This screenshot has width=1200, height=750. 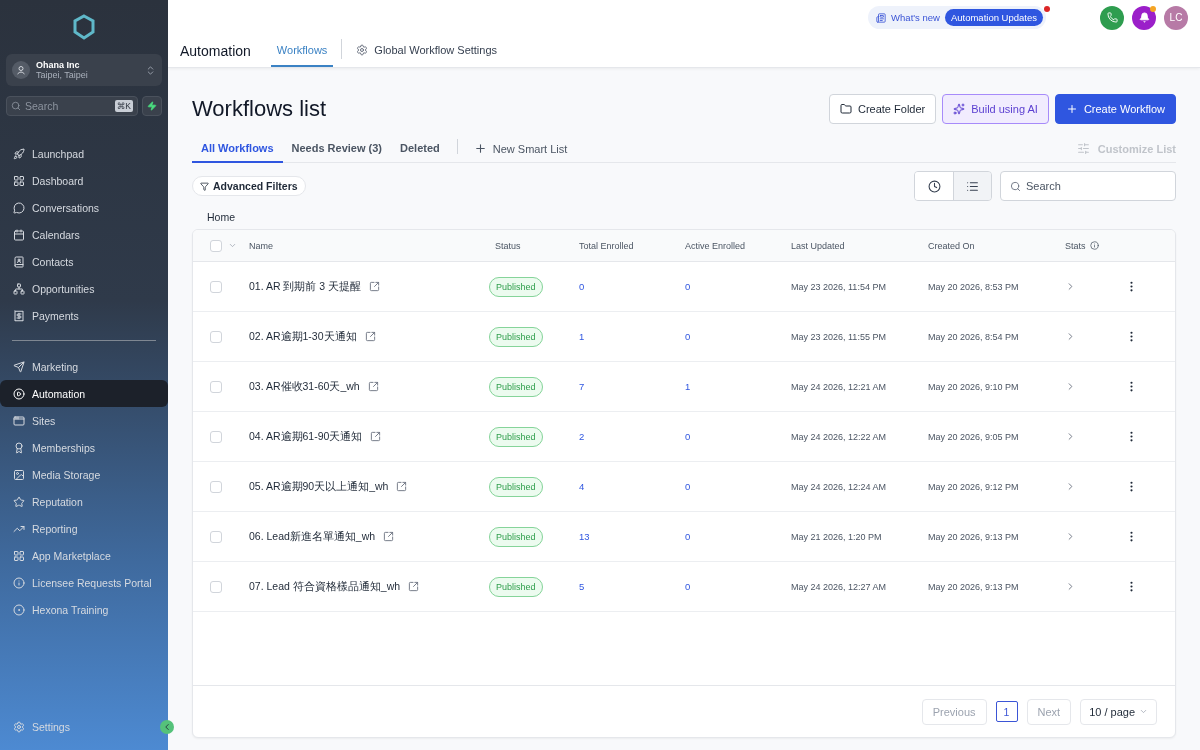 What do you see at coordinates (582, 486) in the screenshot?
I see `table-cell: 4` at bounding box center [582, 486].